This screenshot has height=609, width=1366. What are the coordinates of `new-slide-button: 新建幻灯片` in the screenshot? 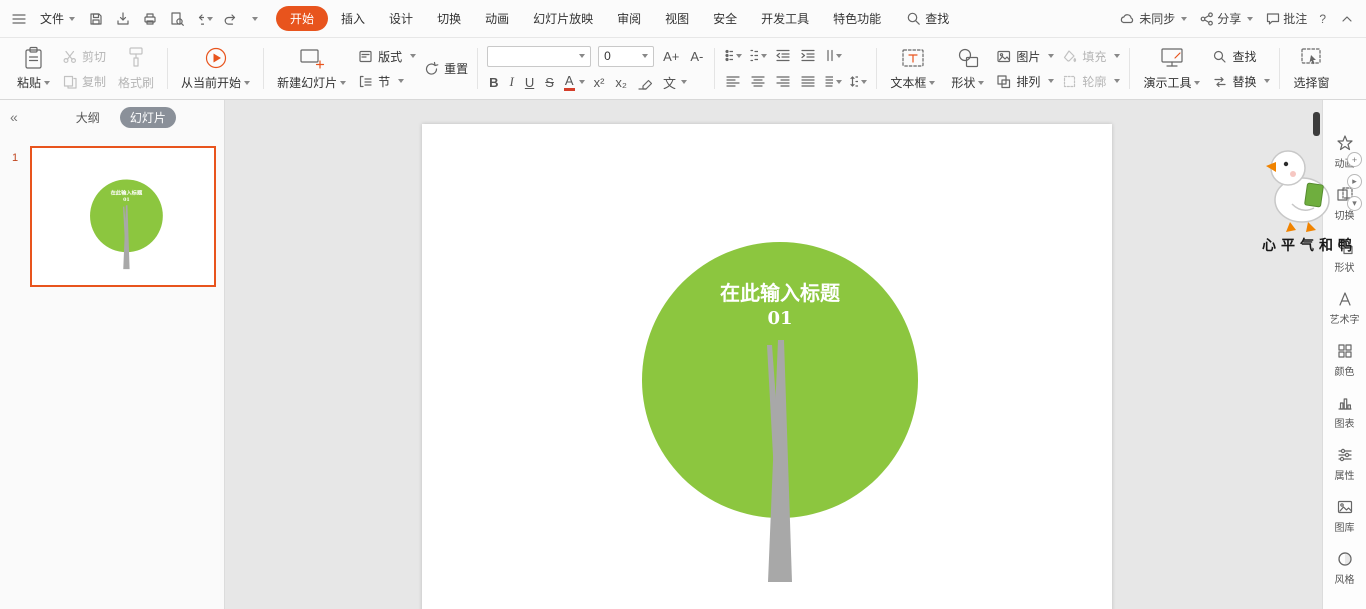 It's located at (311, 68).